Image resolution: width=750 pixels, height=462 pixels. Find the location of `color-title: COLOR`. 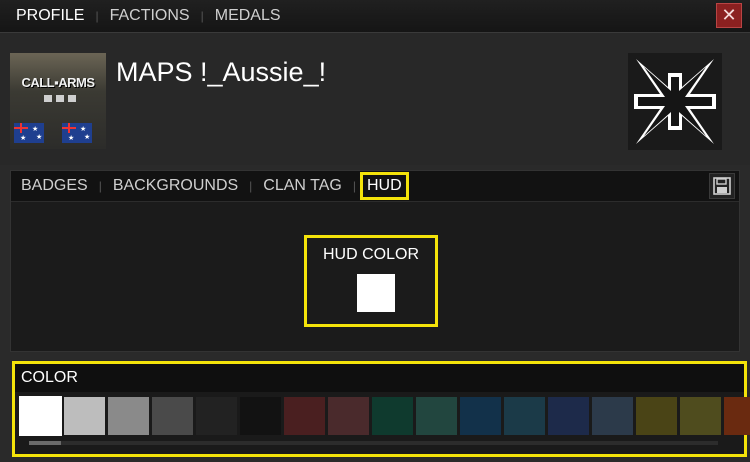

color-title: COLOR is located at coordinates (49, 377).